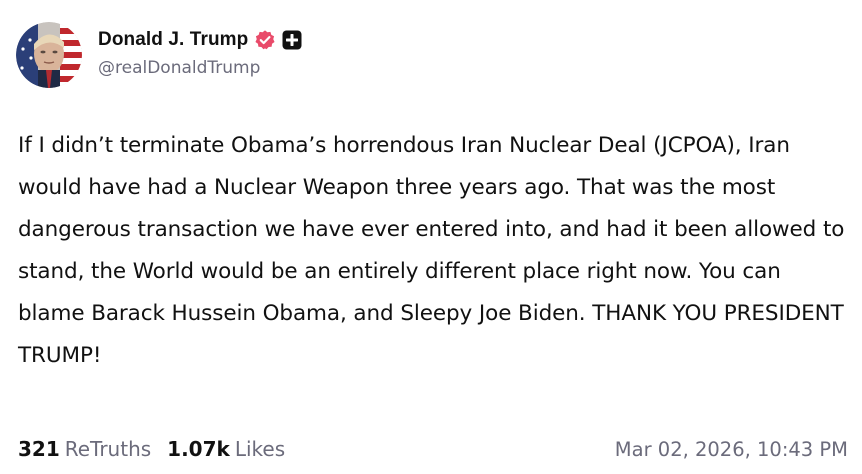 This screenshot has height=474, width=862. I want to click on retruths-stat: 321 ReTruths, so click(84, 449).